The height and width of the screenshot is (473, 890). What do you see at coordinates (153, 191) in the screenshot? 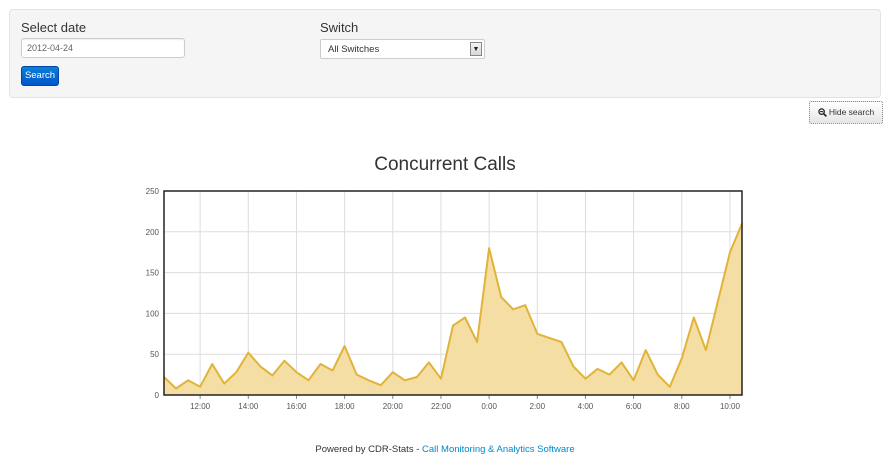
I see `y-tick-label: 250` at bounding box center [153, 191].